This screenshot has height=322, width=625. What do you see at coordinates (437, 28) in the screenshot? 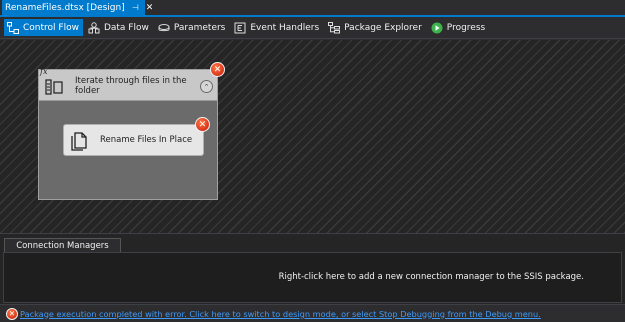
I see `progress-icon` at bounding box center [437, 28].